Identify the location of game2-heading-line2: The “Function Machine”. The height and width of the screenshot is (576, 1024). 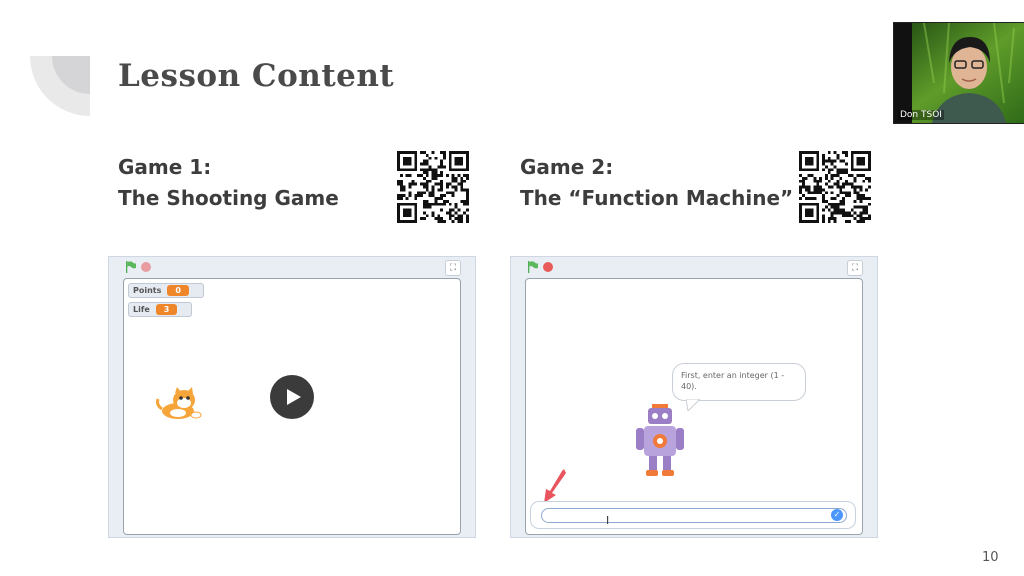
(657, 198).